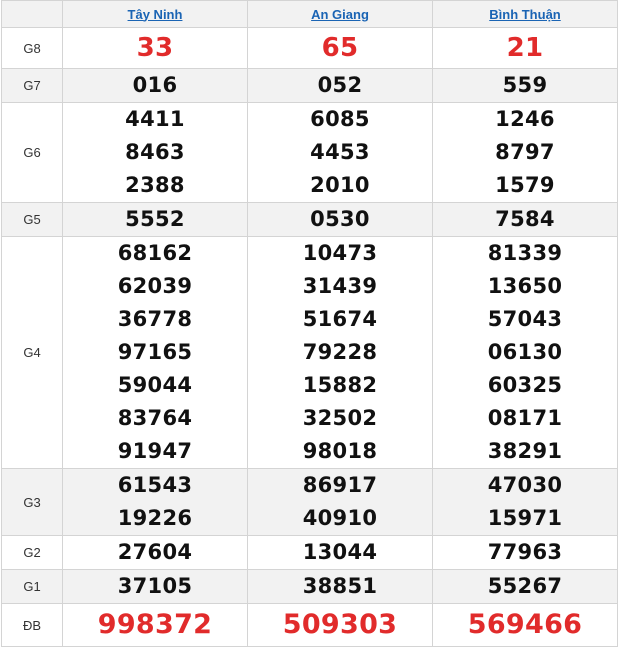 Image resolution: width=620 pixels, height=648 pixels. I want to click on prize-number: 8797, so click(525, 152).